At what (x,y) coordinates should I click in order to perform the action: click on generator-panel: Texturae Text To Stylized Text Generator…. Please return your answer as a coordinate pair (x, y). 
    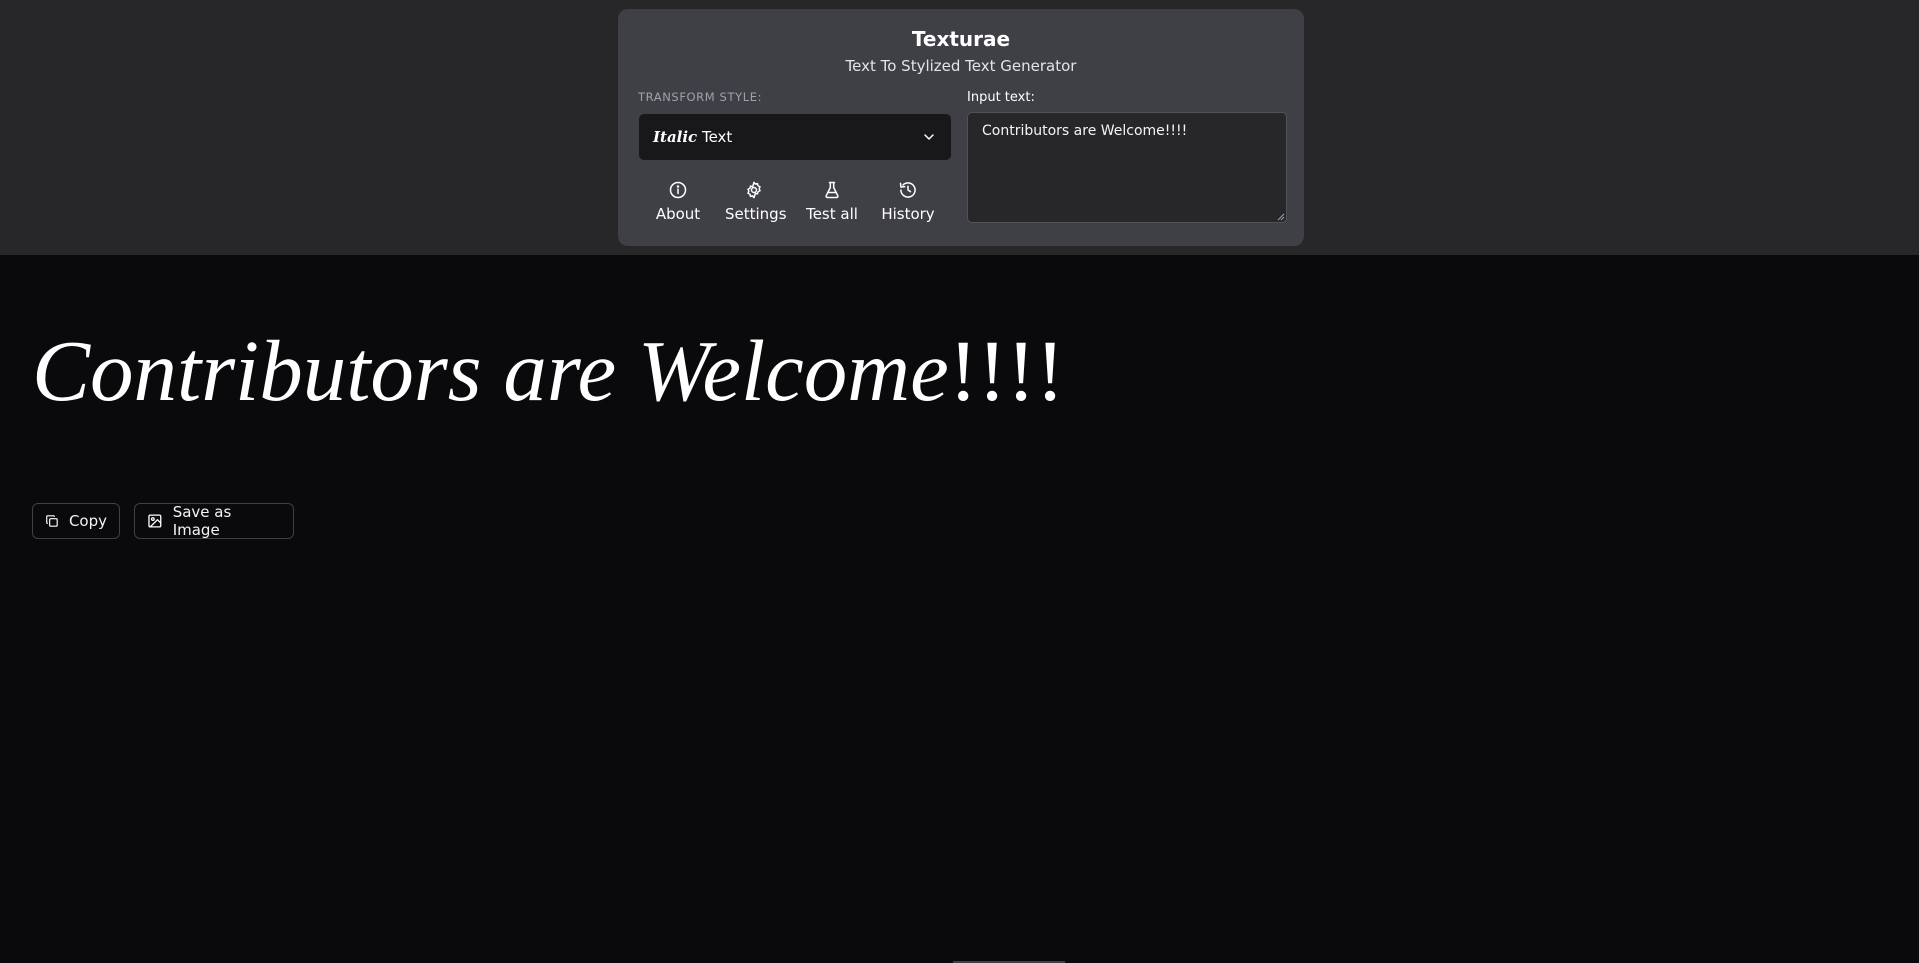
    Looking at the image, I should click on (961, 127).